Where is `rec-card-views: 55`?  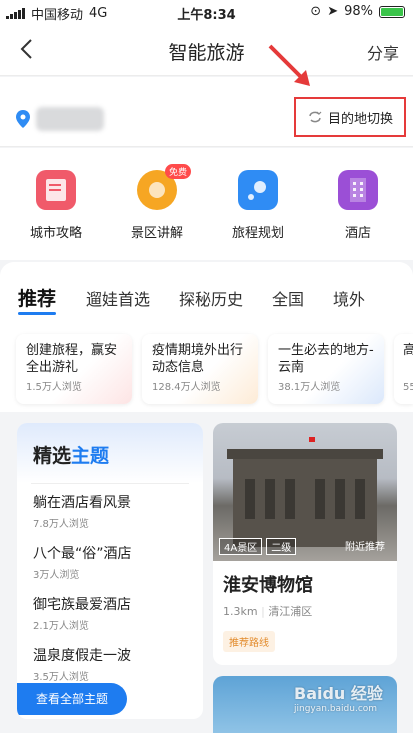 rec-card-views: 55 is located at coordinates (408, 387).